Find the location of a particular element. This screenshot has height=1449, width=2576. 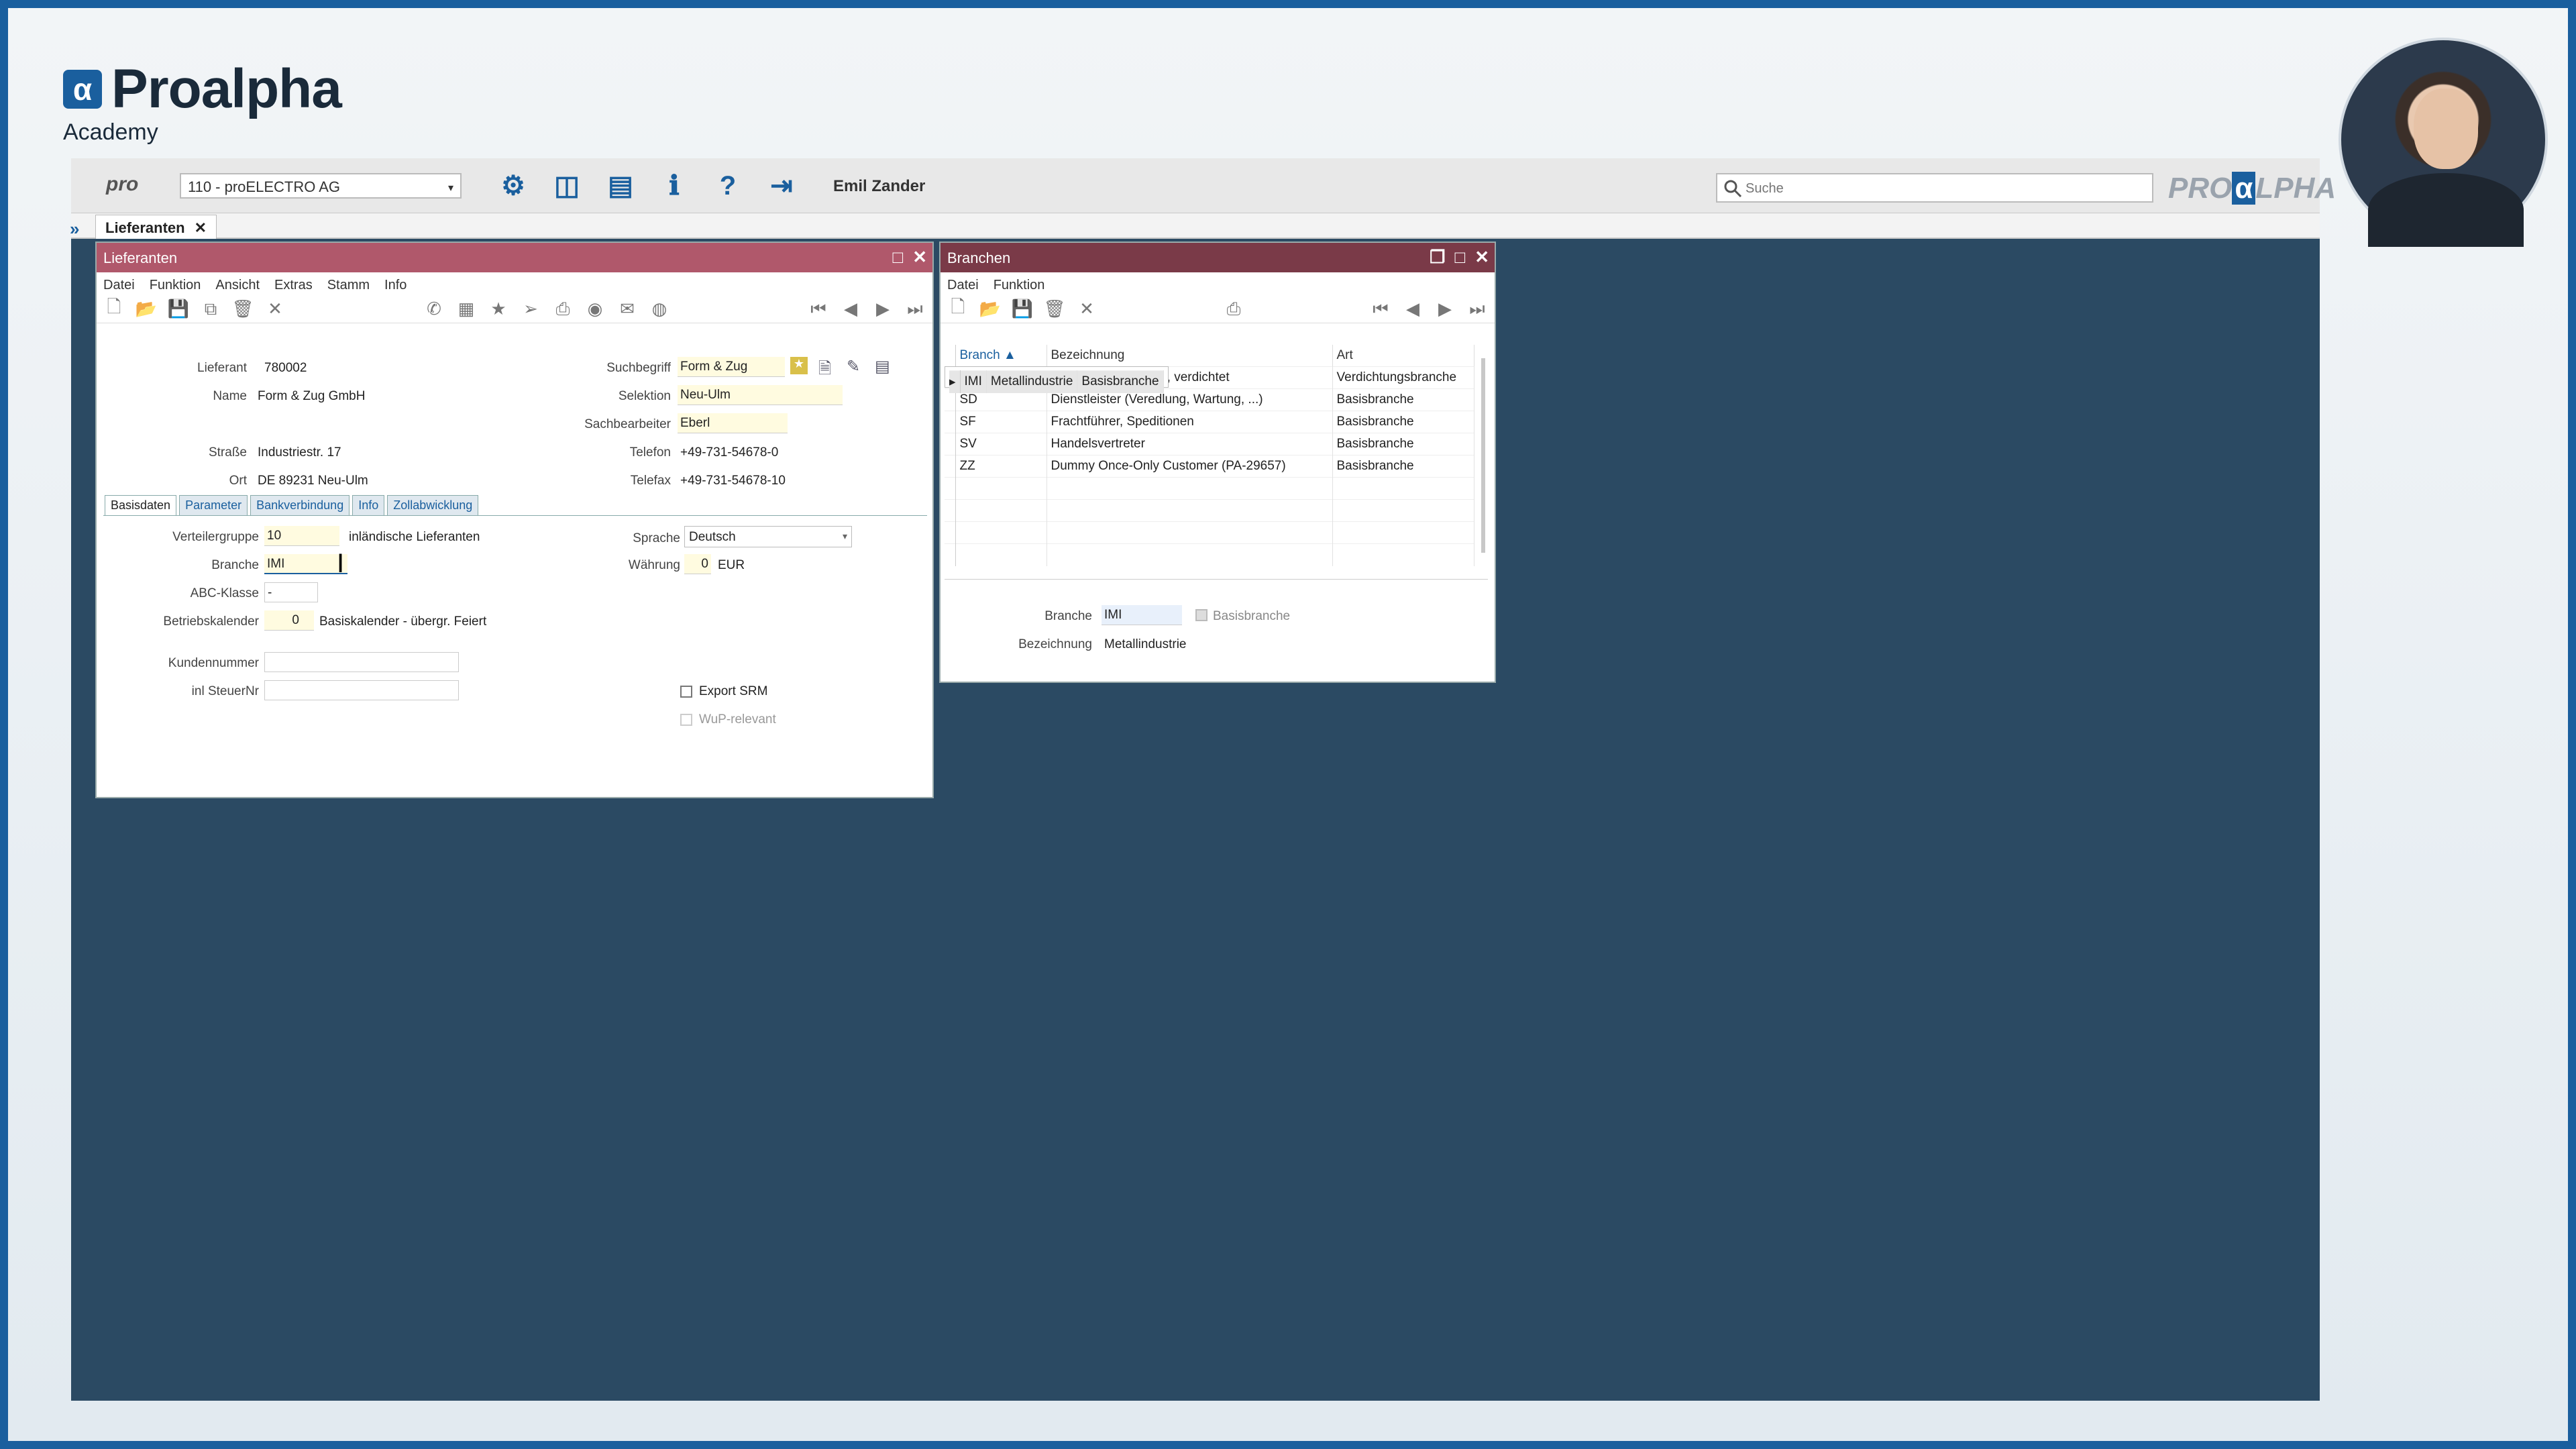

table-row: ▸ IMI Metallindustrie Basisbranche is located at coordinates (1057, 379).